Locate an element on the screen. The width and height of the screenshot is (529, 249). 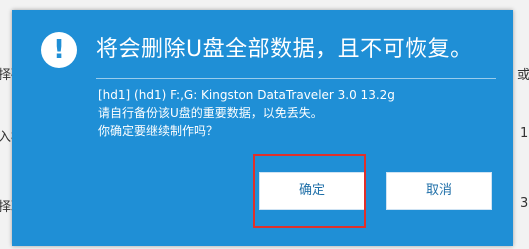
exclamation-icon: ! is located at coordinates (59, 50).